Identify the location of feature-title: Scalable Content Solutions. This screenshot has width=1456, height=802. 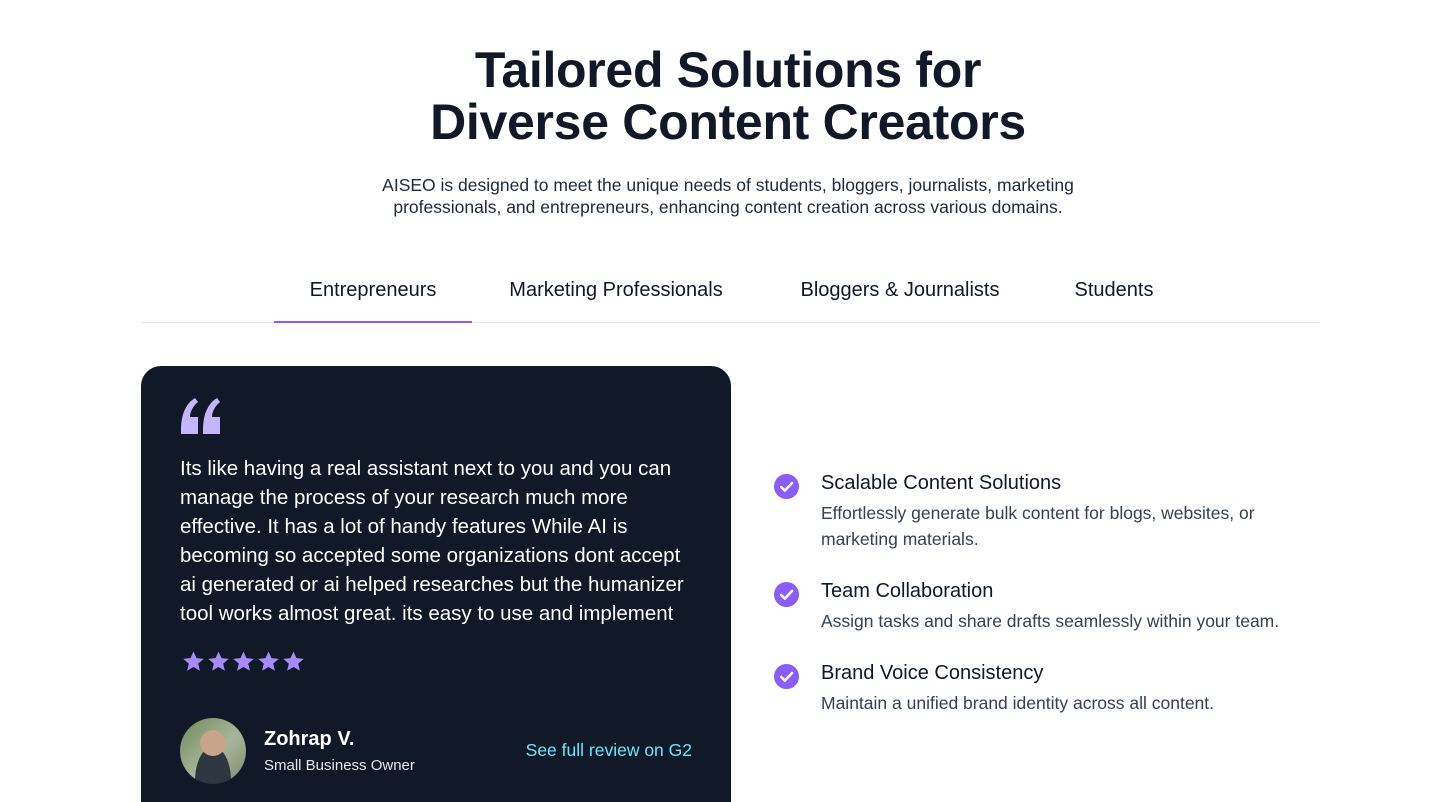
(941, 483).